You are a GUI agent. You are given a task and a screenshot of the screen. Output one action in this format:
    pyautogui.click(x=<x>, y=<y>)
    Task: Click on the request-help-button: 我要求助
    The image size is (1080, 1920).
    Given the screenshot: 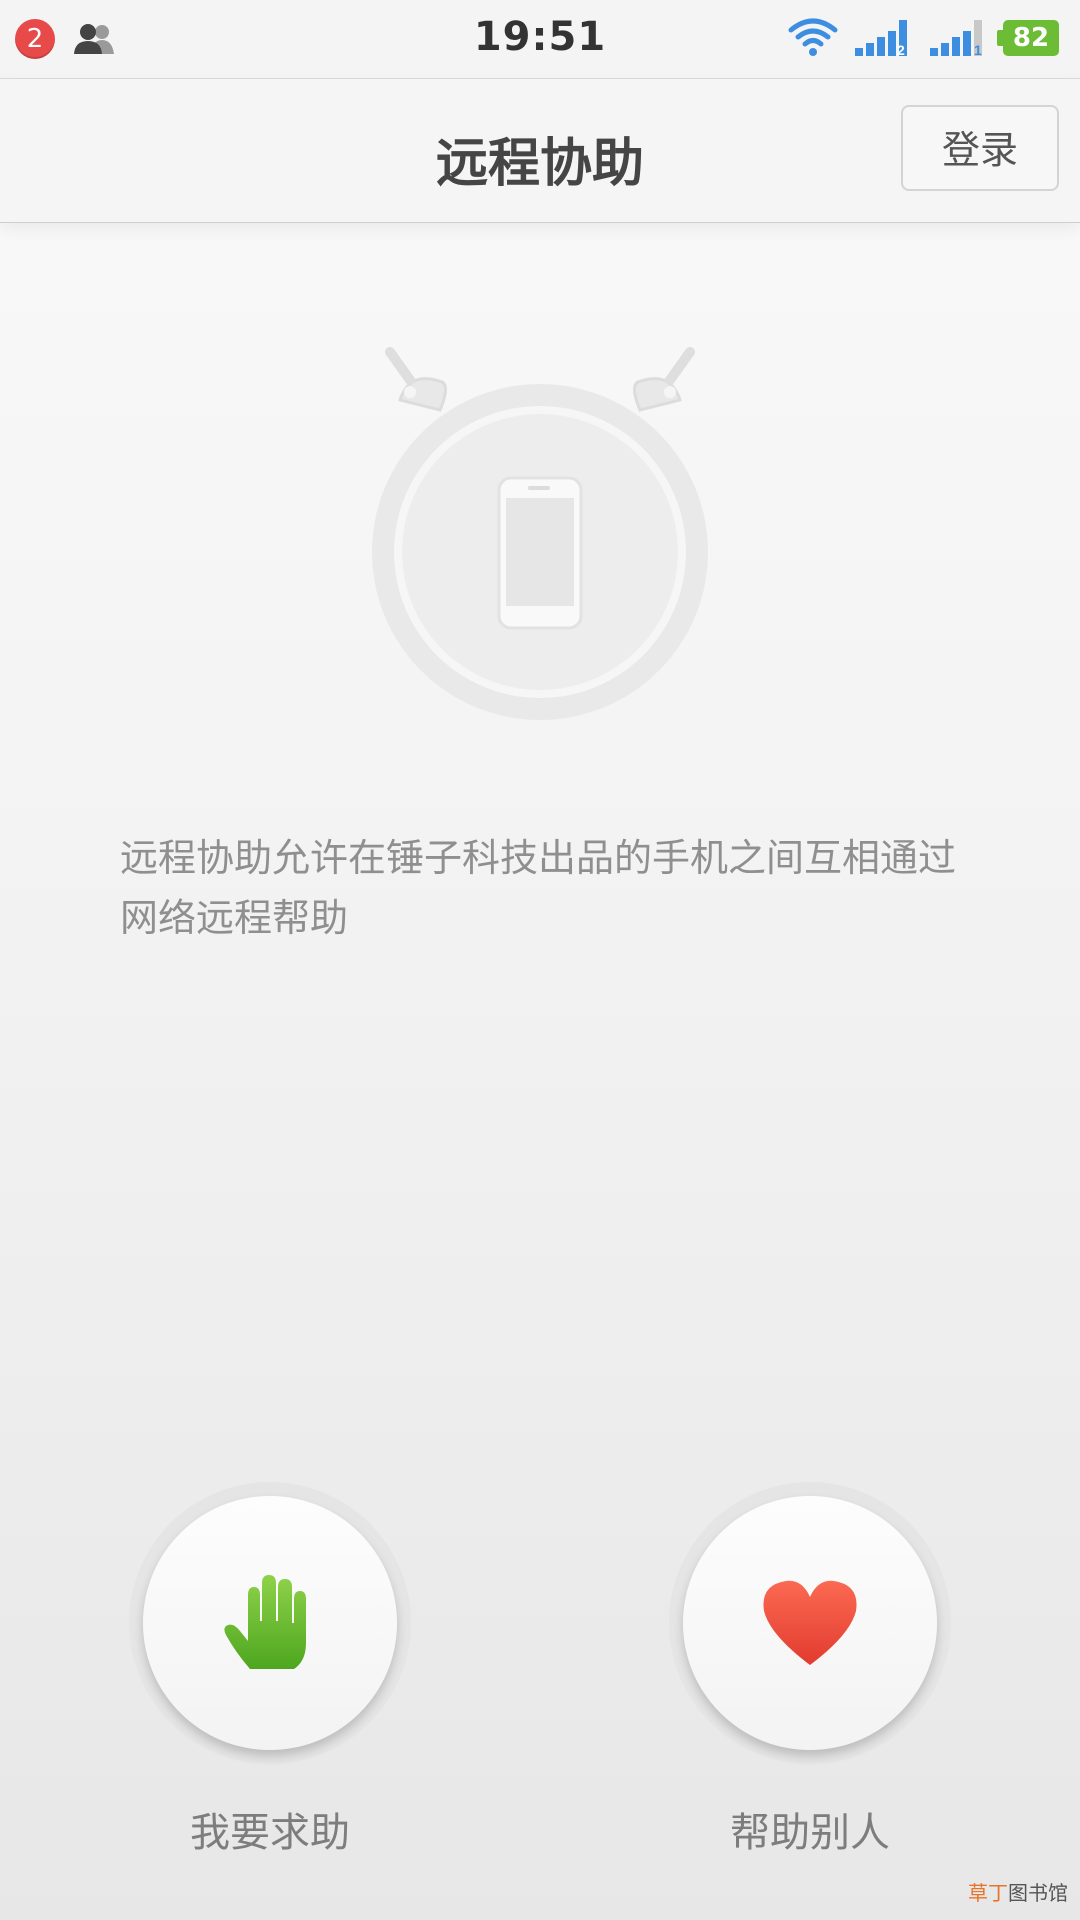 What is the action you would take?
    pyautogui.click(x=270, y=1670)
    